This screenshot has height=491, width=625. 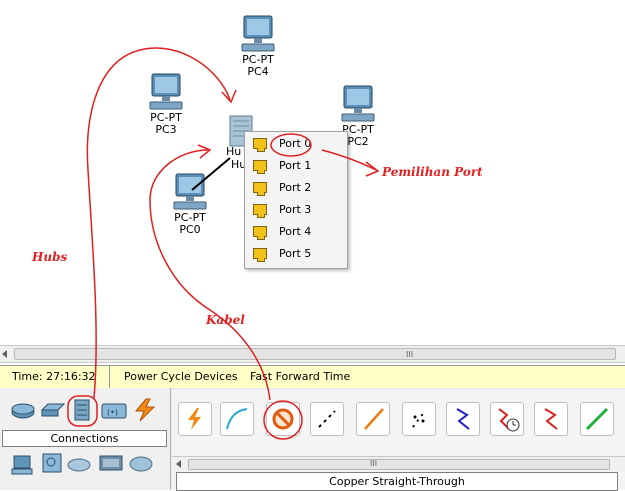 I want to click on fiber-cable-icon, so click(x=374, y=419).